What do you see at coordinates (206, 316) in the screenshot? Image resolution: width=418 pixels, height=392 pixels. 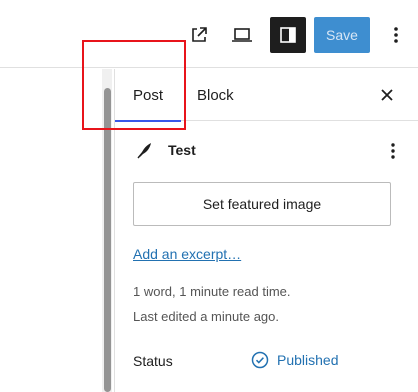 I see `last-edited-text: Last edited a minute ago.` at bounding box center [206, 316].